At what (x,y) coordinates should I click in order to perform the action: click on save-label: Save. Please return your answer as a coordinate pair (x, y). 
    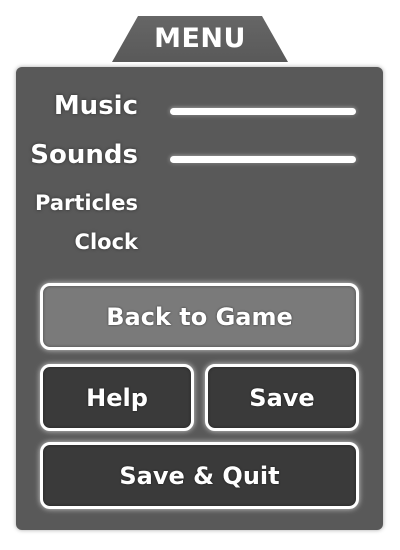
    Looking at the image, I should click on (282, 397).